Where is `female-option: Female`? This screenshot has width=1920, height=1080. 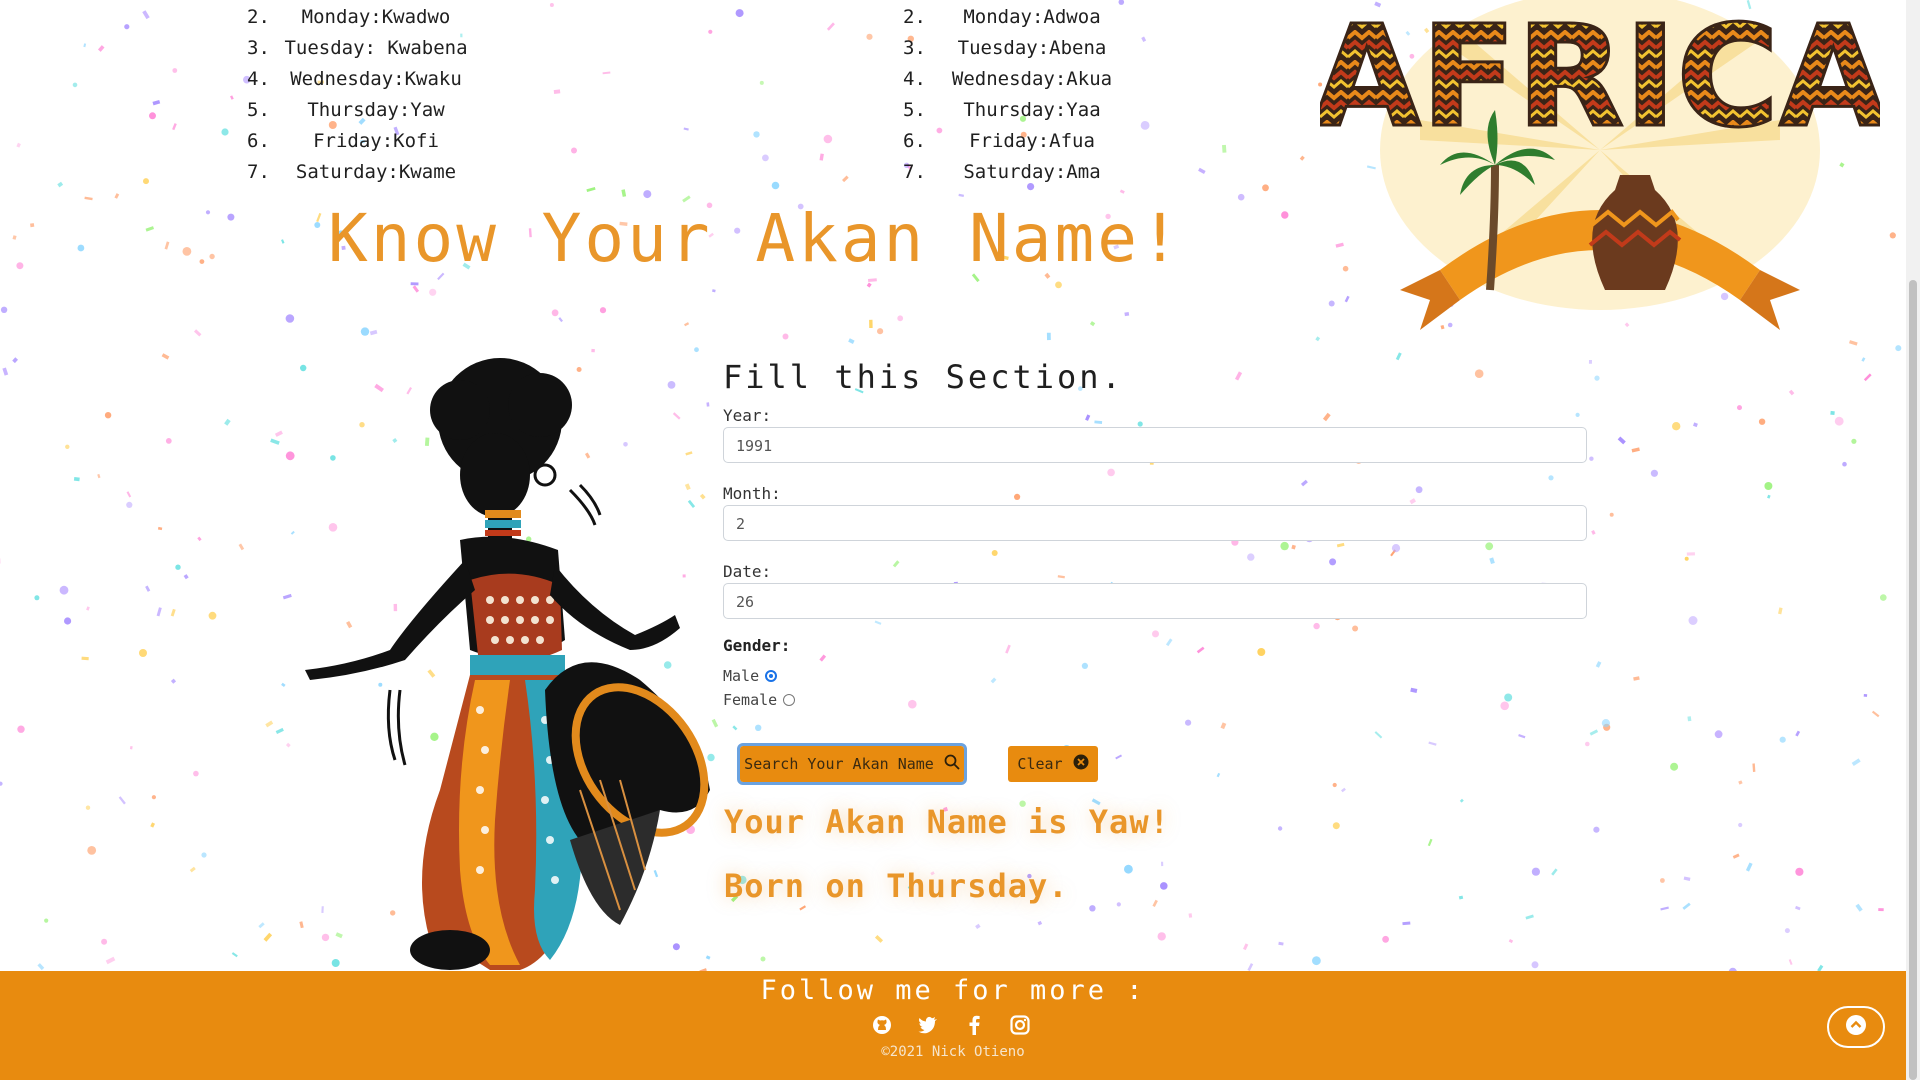 female-option: Female is located at coordinates (759, 700).